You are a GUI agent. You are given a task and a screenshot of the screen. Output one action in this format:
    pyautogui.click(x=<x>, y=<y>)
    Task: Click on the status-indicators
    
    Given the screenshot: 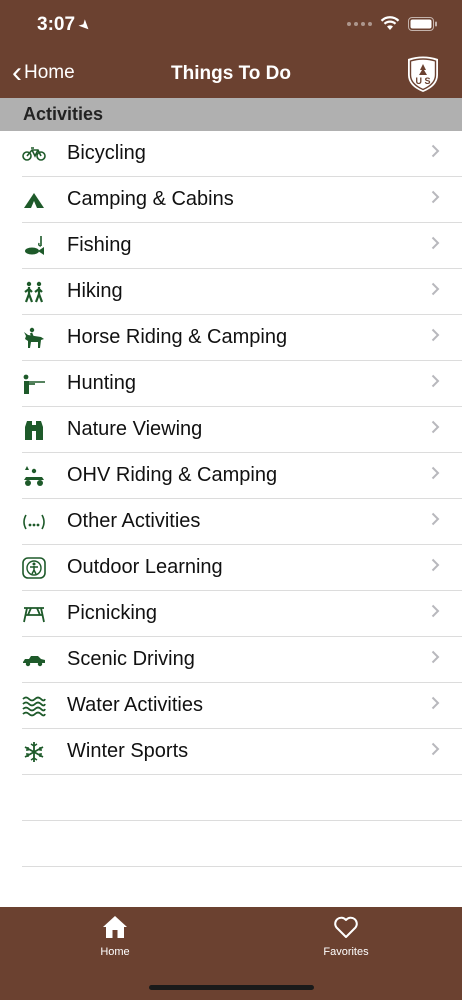 What is the action you would take?
    pyautogui.click(x=392, y=23)
    